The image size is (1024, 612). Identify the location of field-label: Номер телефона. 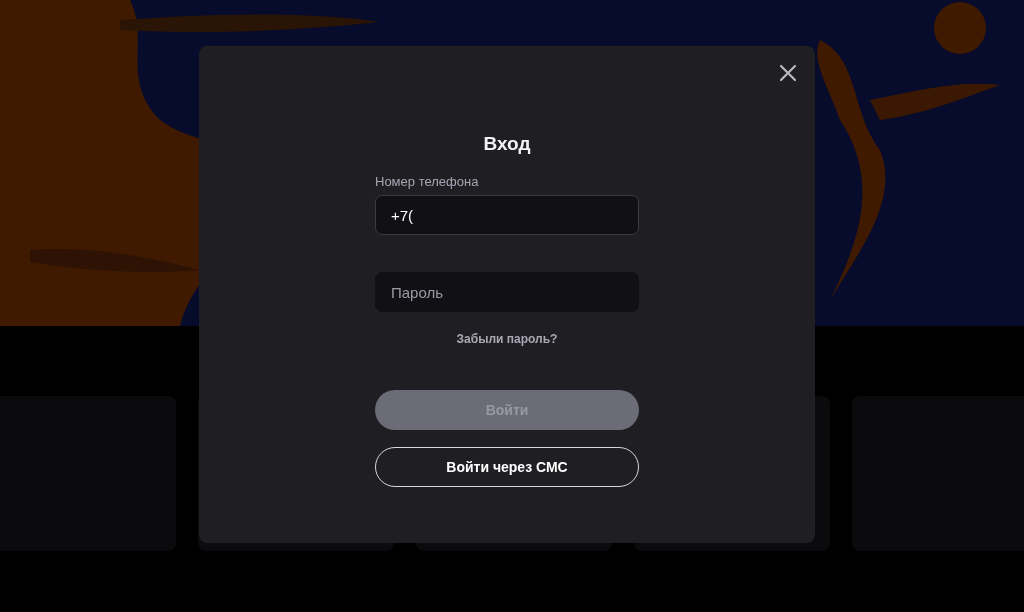
(427, 182).